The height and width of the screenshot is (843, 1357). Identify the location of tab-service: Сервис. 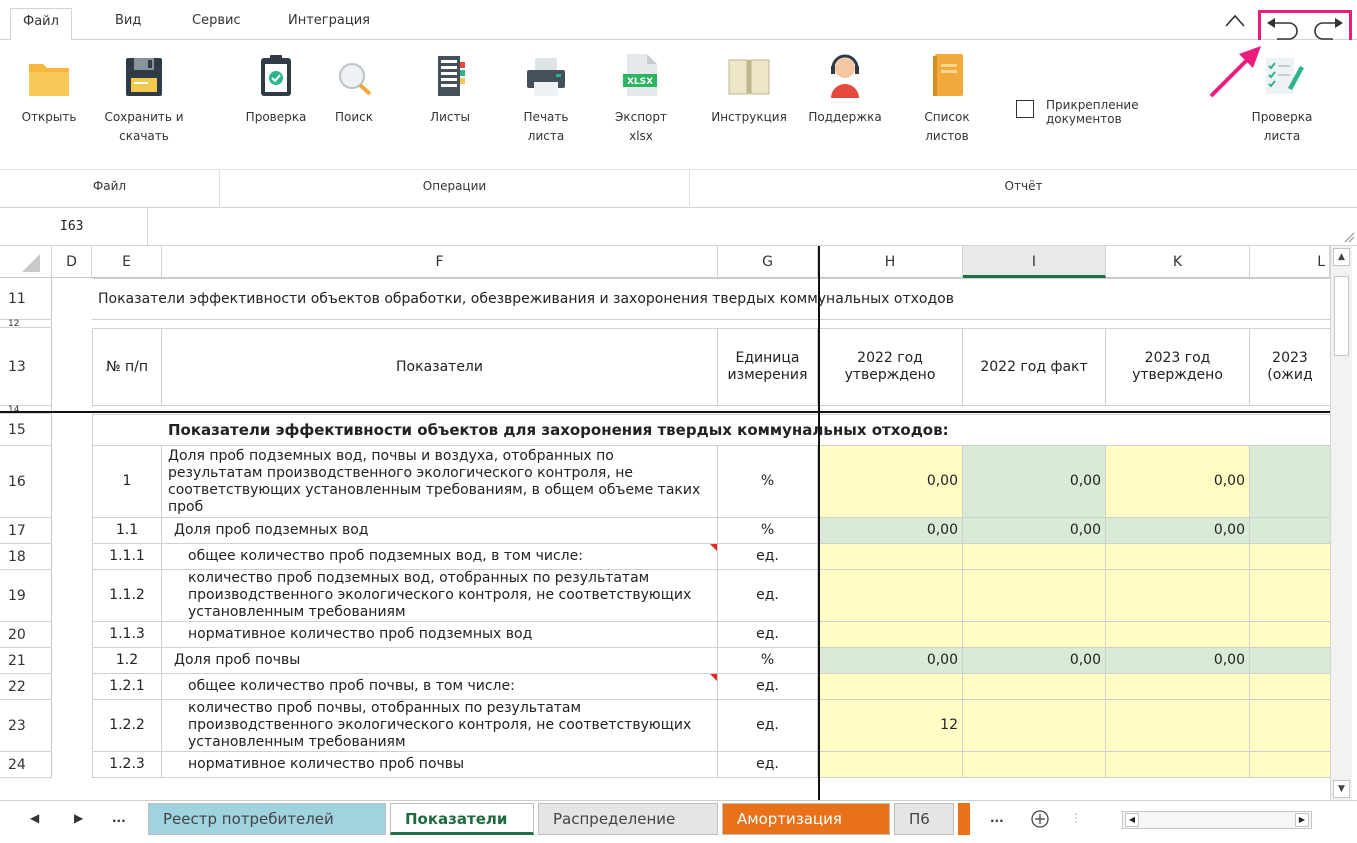
(216, 24).